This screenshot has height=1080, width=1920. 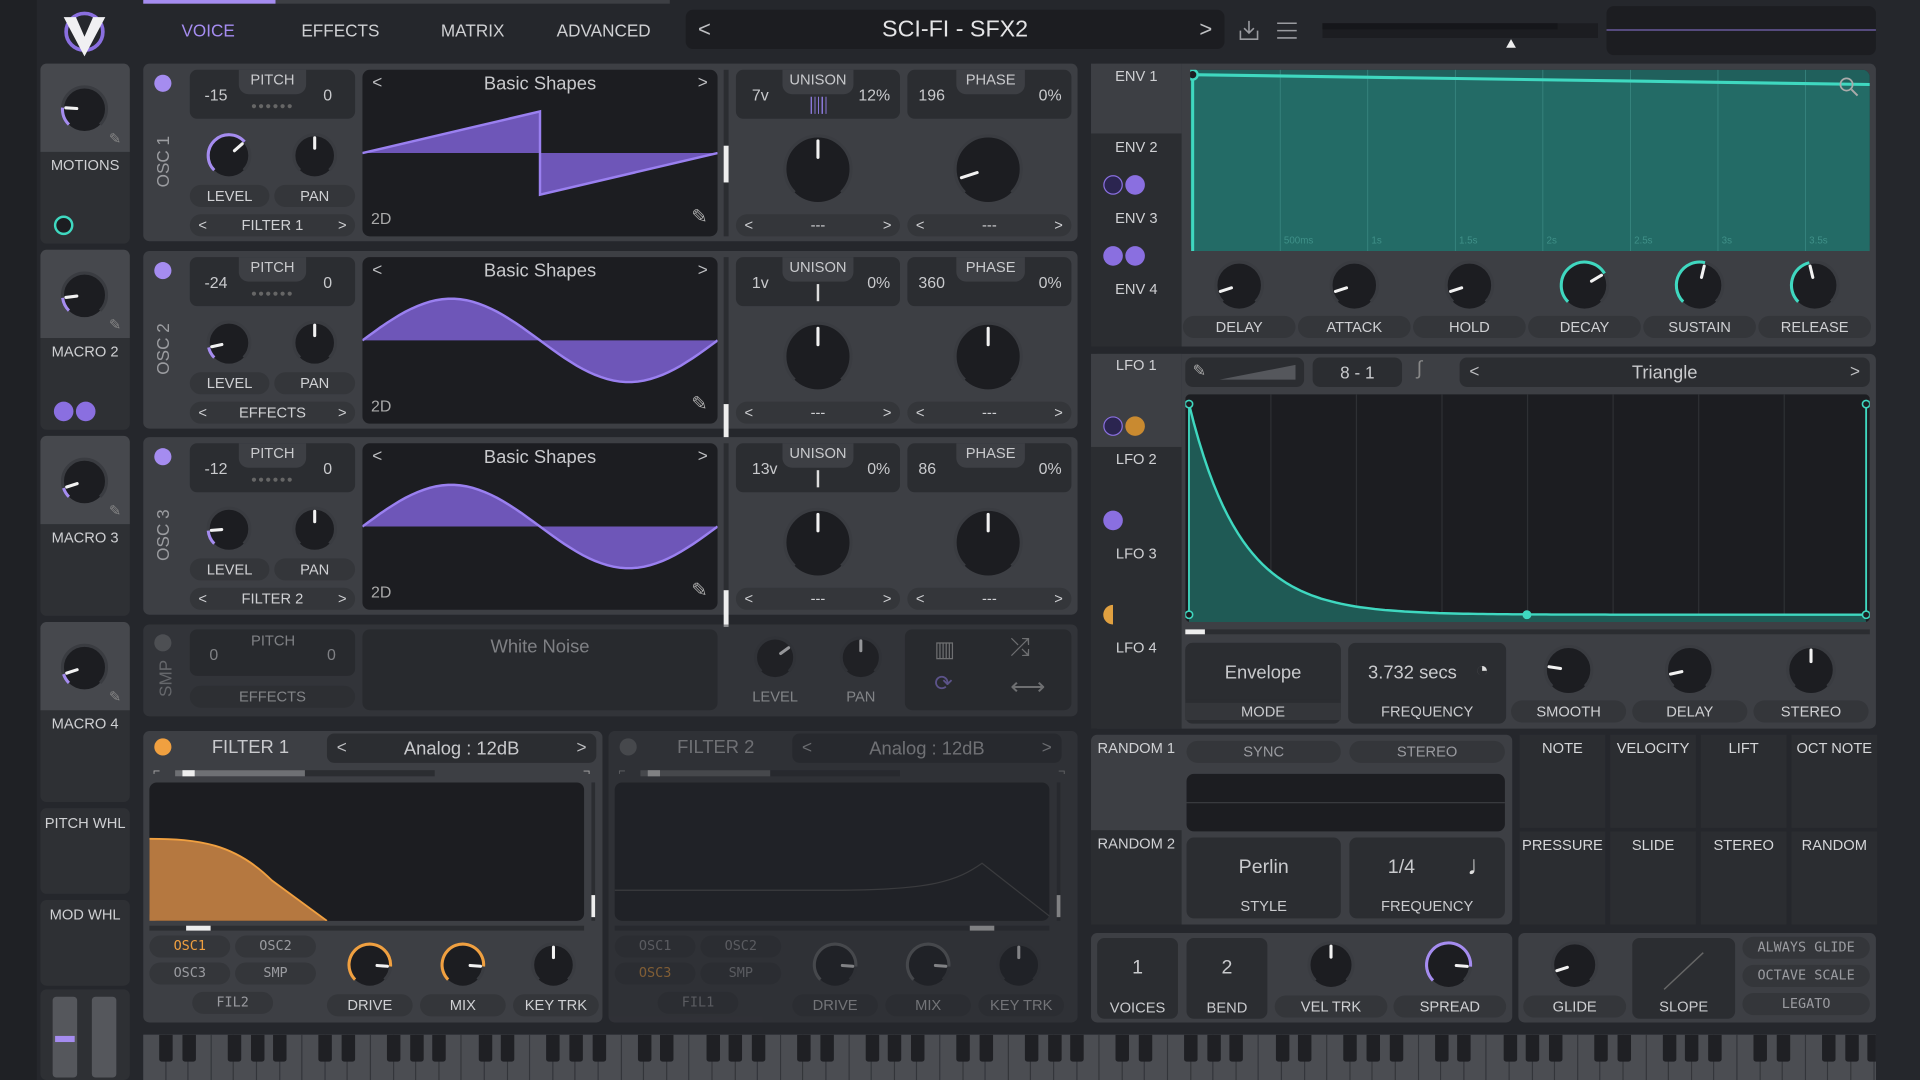 What do you see at coordinates (327, 282) in the screenshot?
I see `osc-tune: 0` at bounding box center [327, 282].